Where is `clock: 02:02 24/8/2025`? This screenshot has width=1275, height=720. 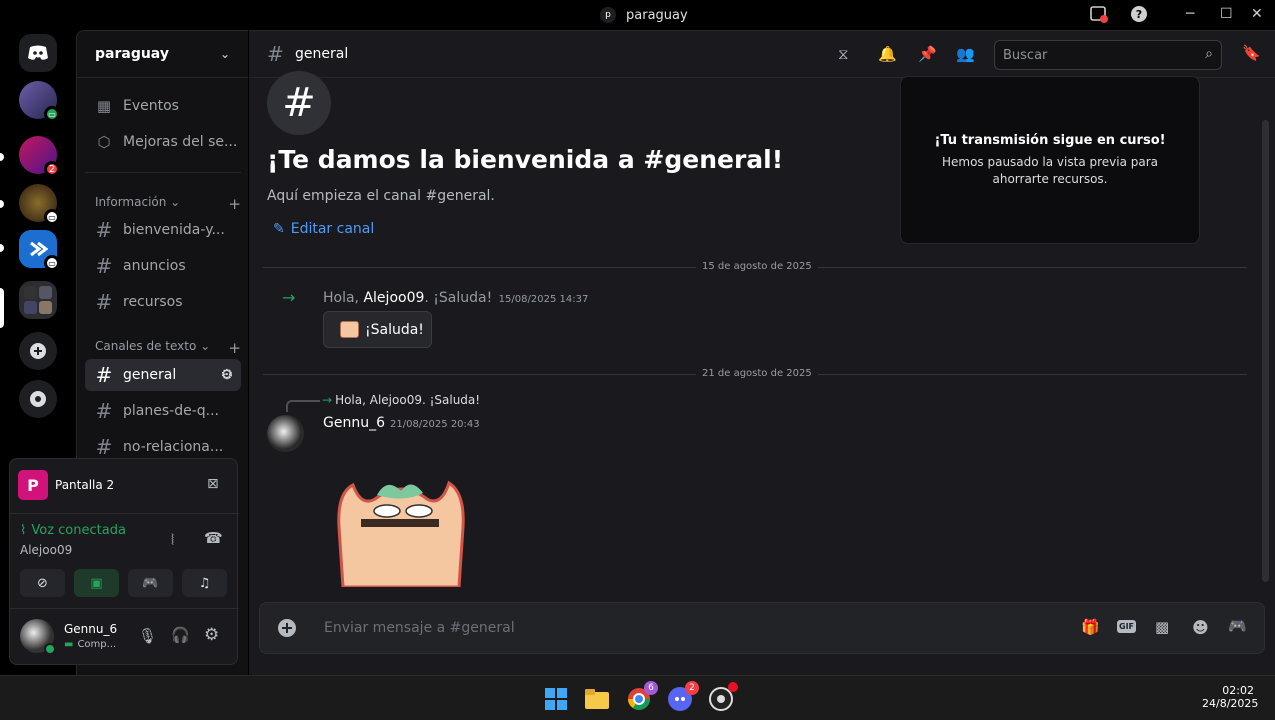
clock: 02:02 24/8/2025 is located at coordinates (1230, 697).